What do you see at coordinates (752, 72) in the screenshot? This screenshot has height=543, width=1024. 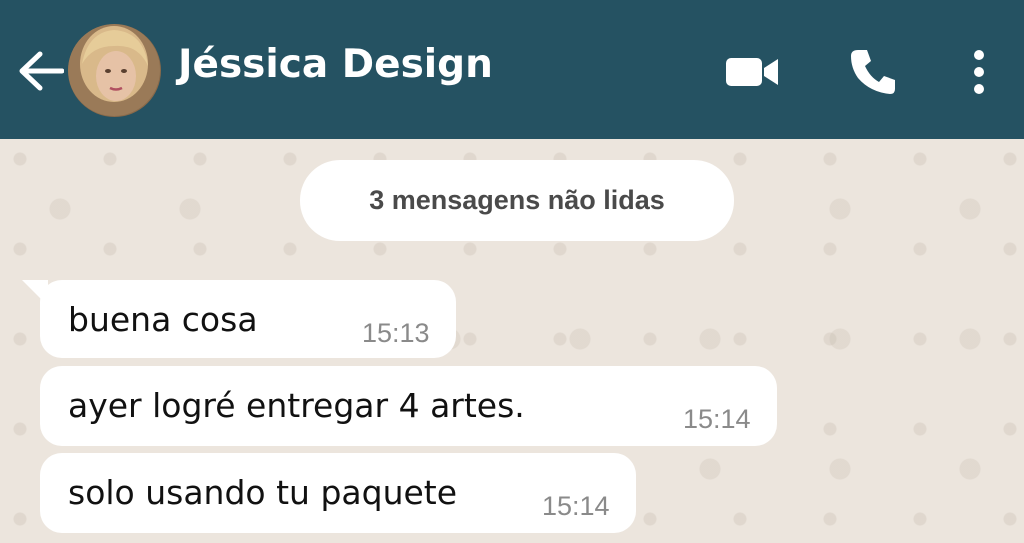 I see `video-call-icon` at bounding box center [752, 72].